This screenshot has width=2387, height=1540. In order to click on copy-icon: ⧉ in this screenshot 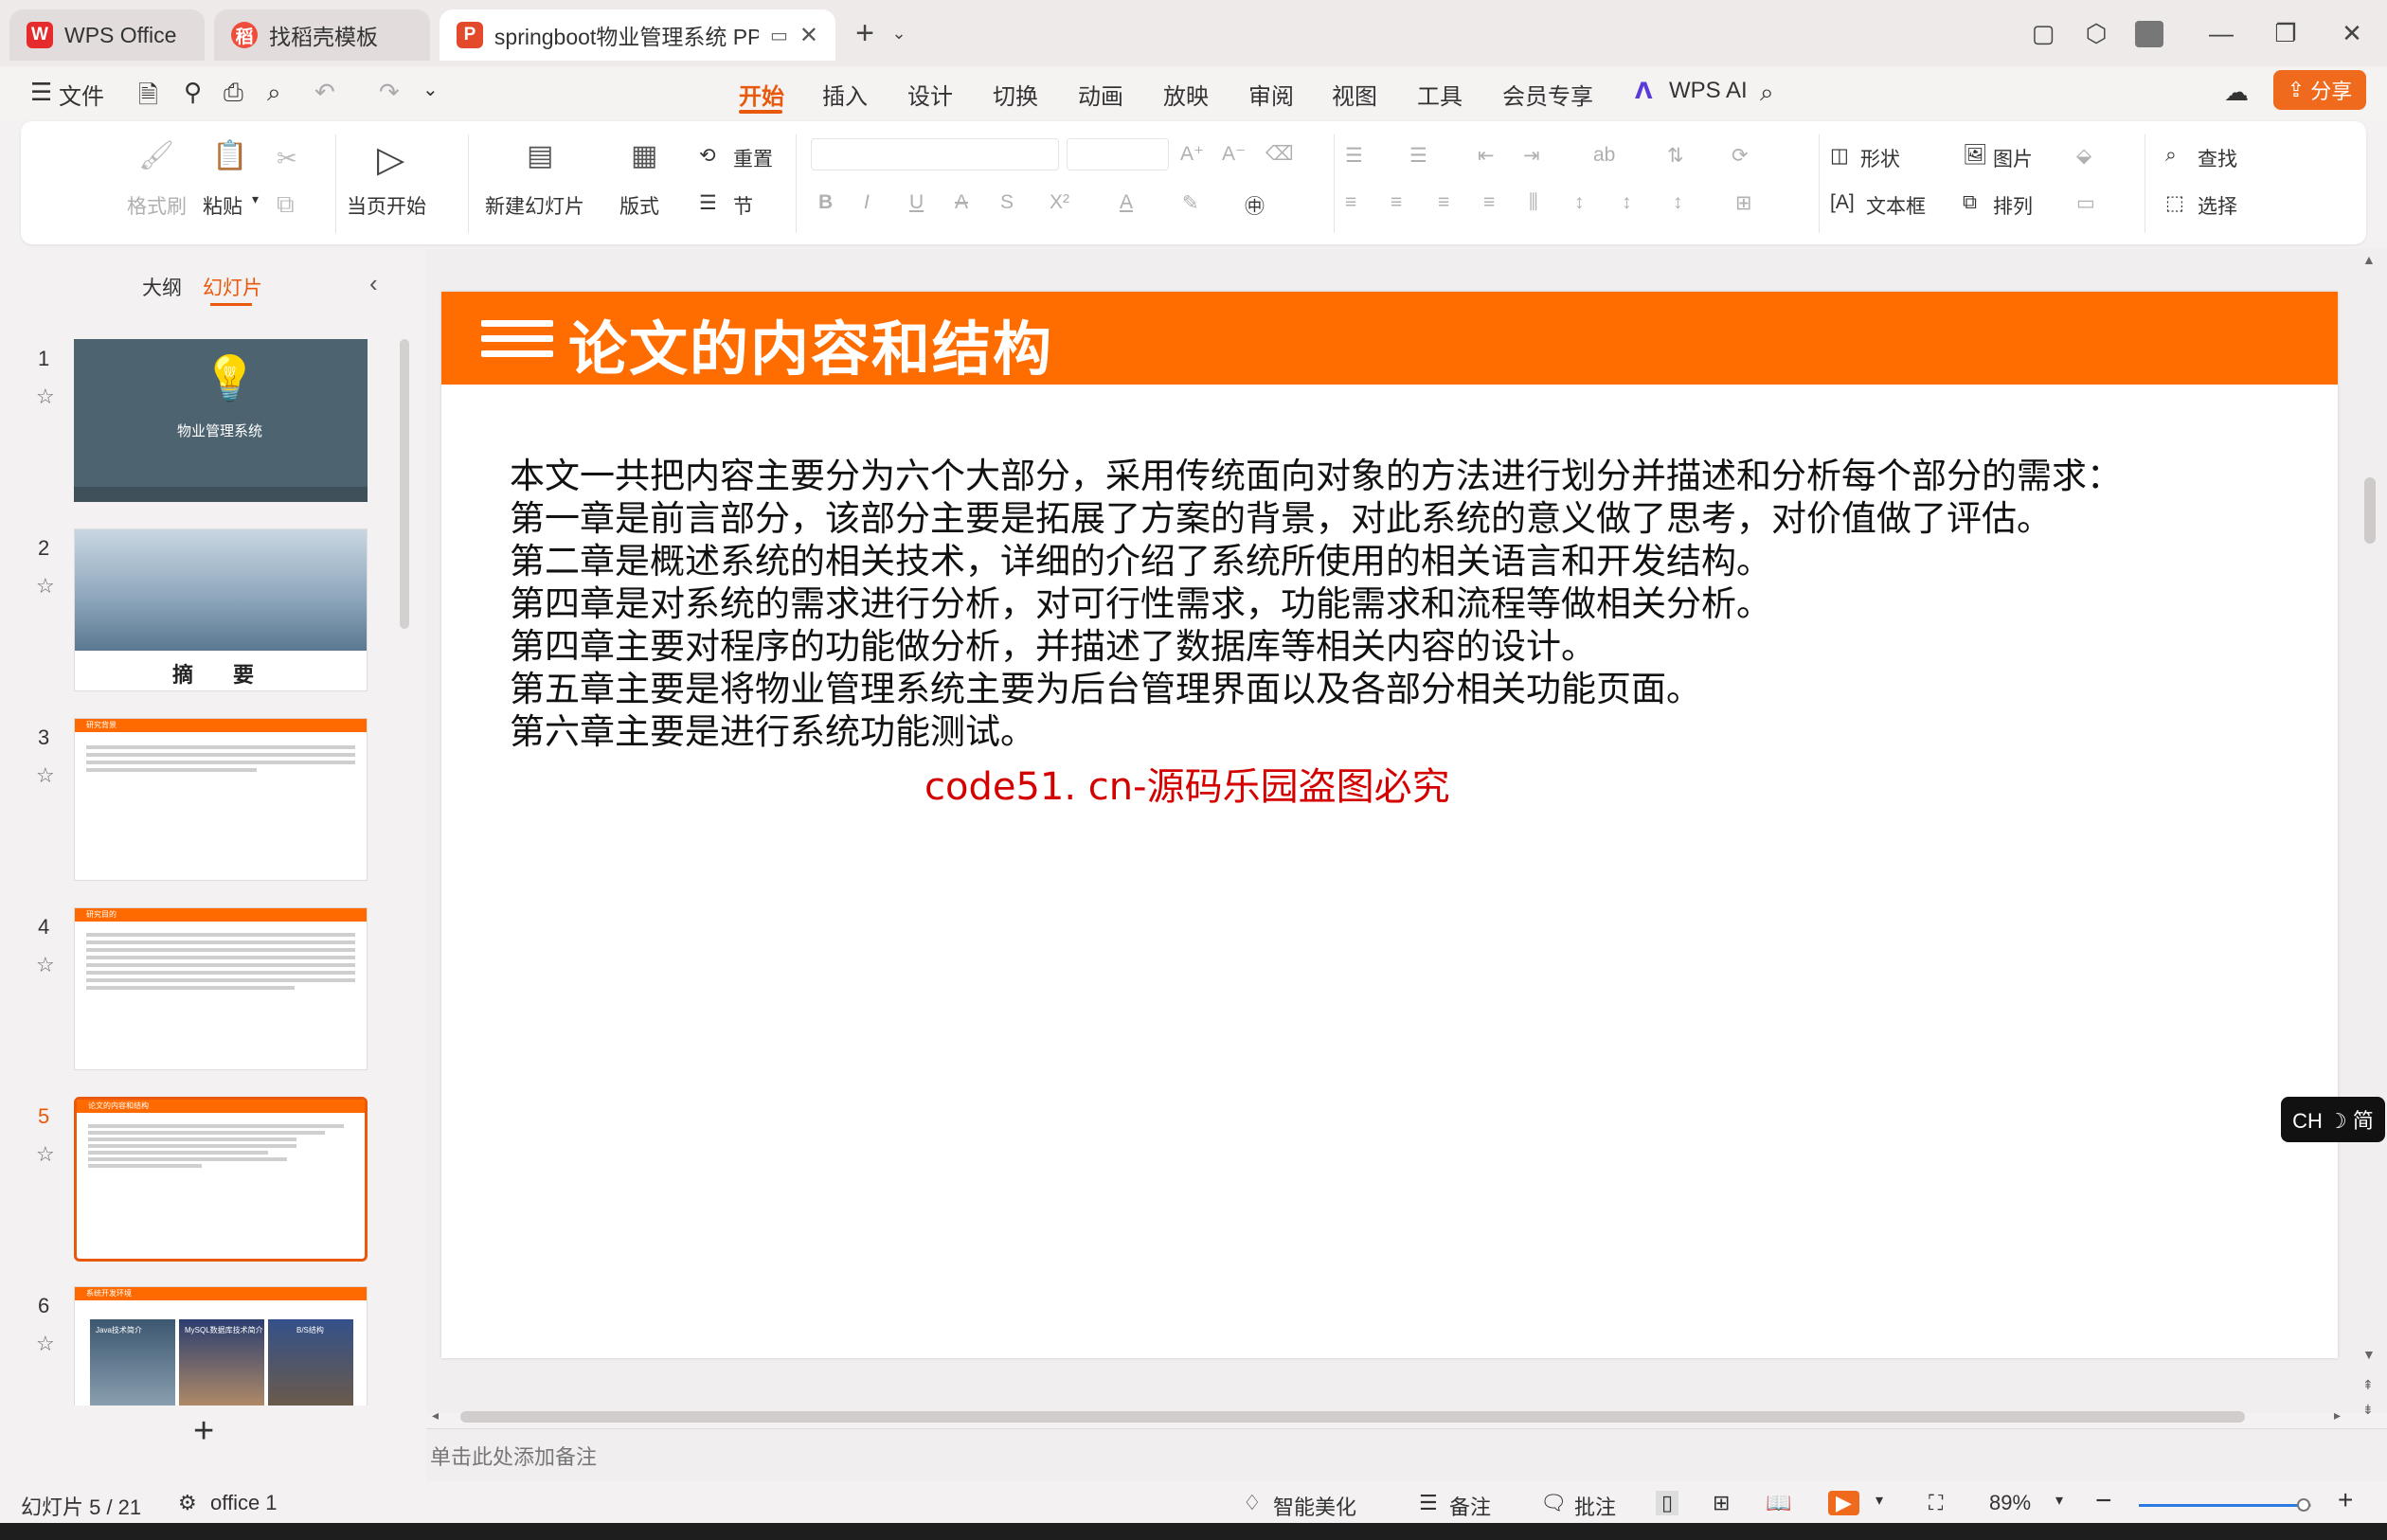, I will do `click(286, 203)`.